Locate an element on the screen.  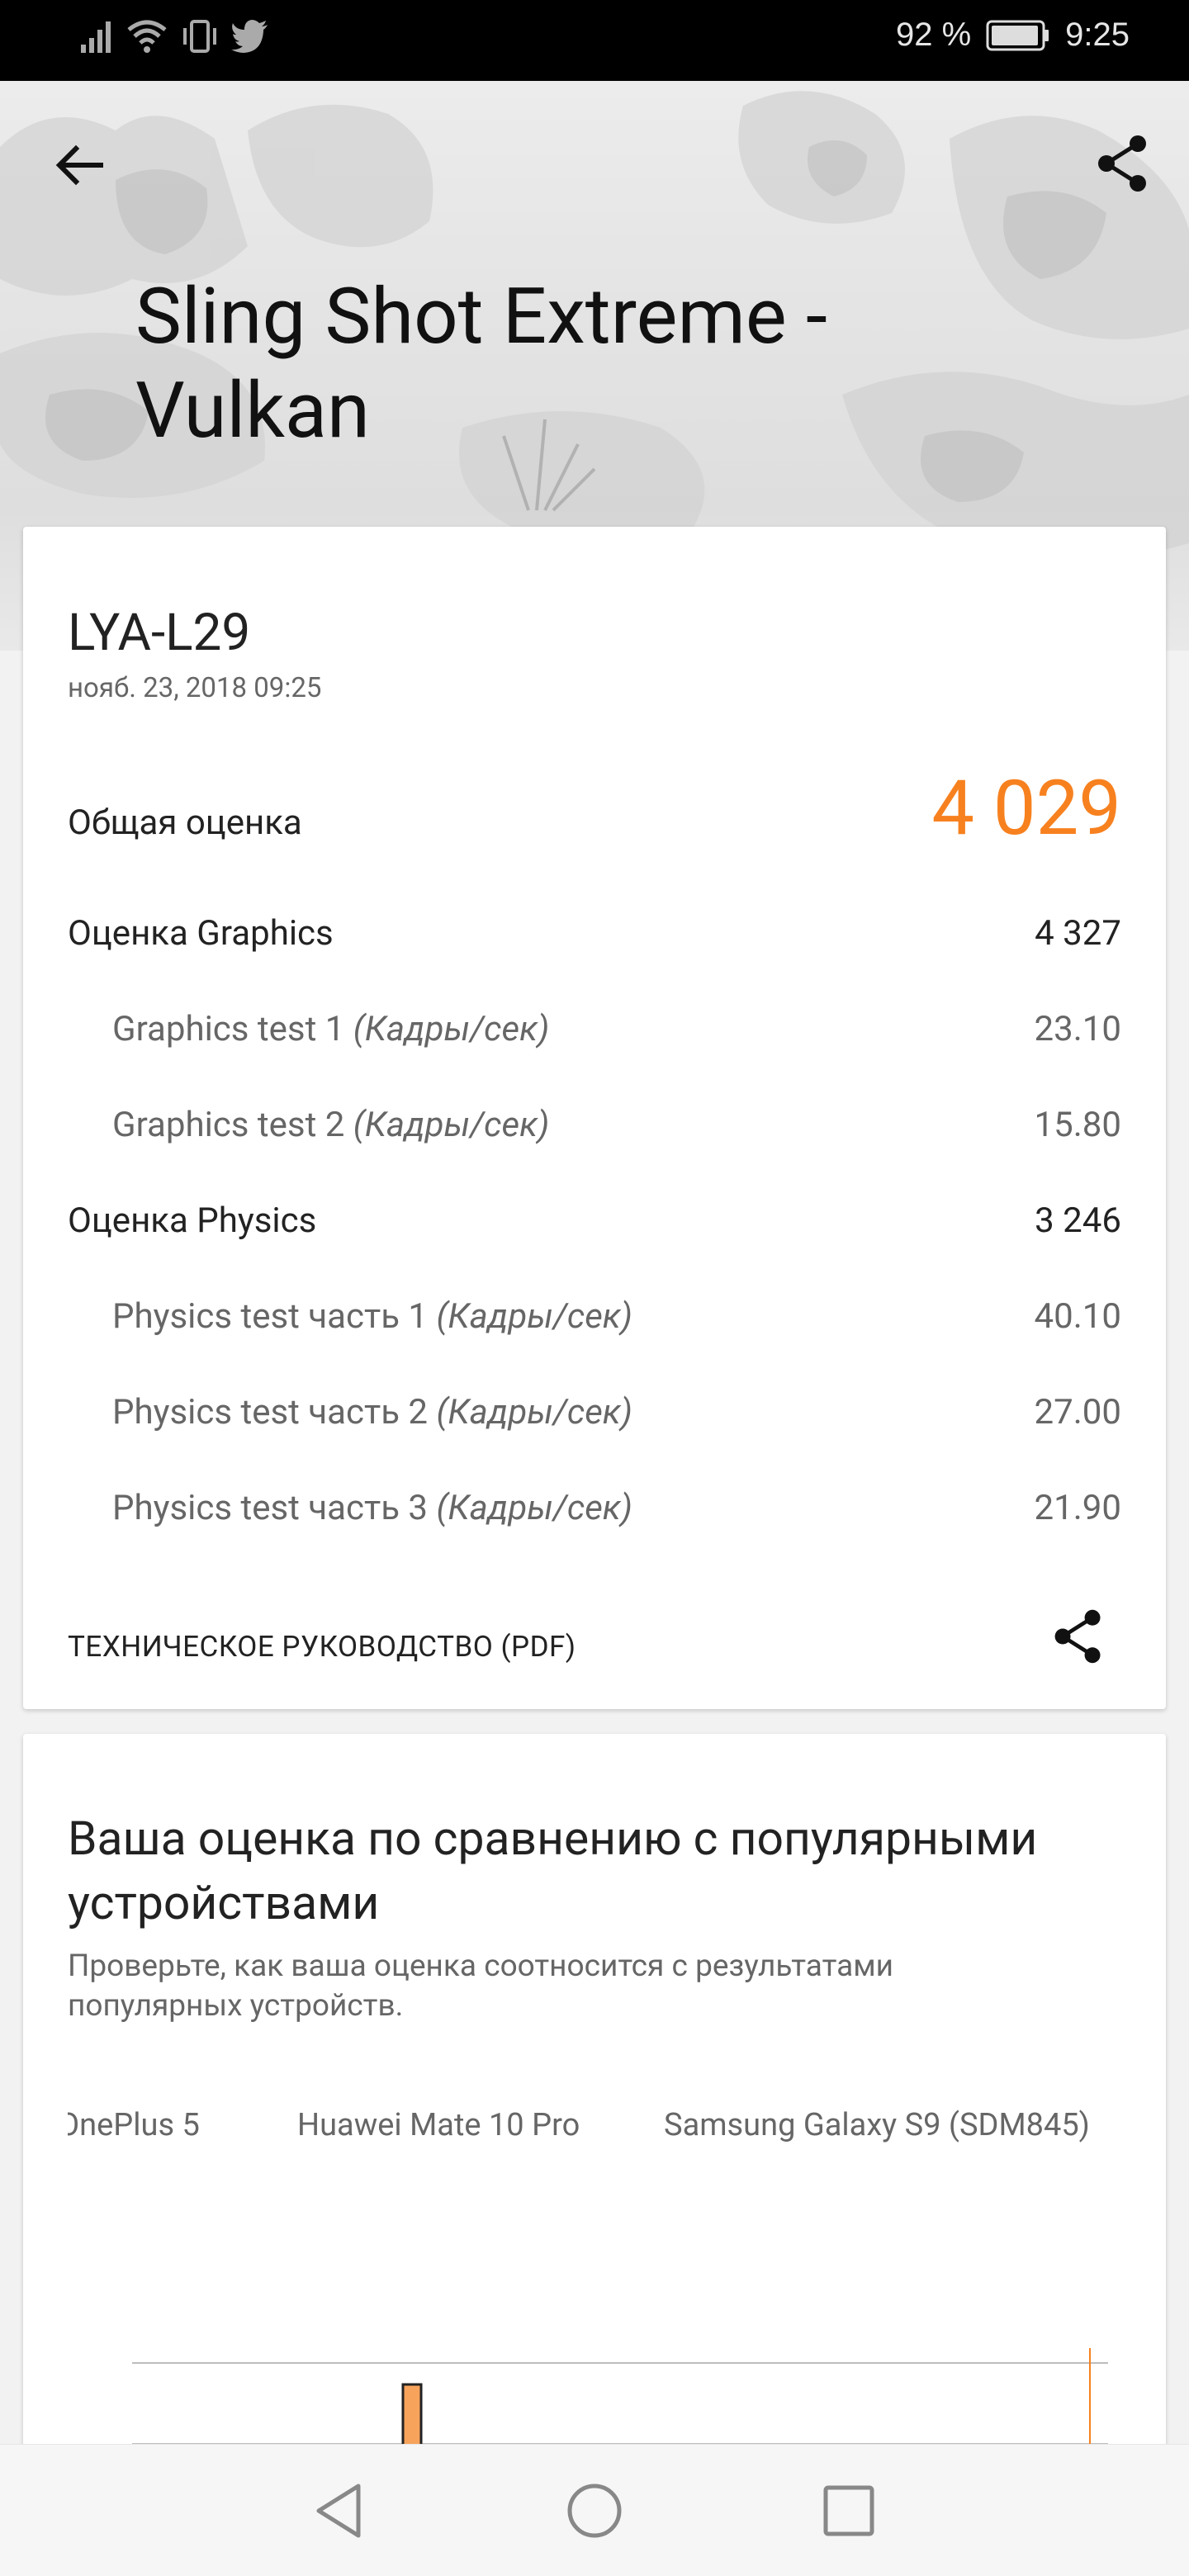
score-row-value: 15.80 is located at coordinates (1078, 1125).